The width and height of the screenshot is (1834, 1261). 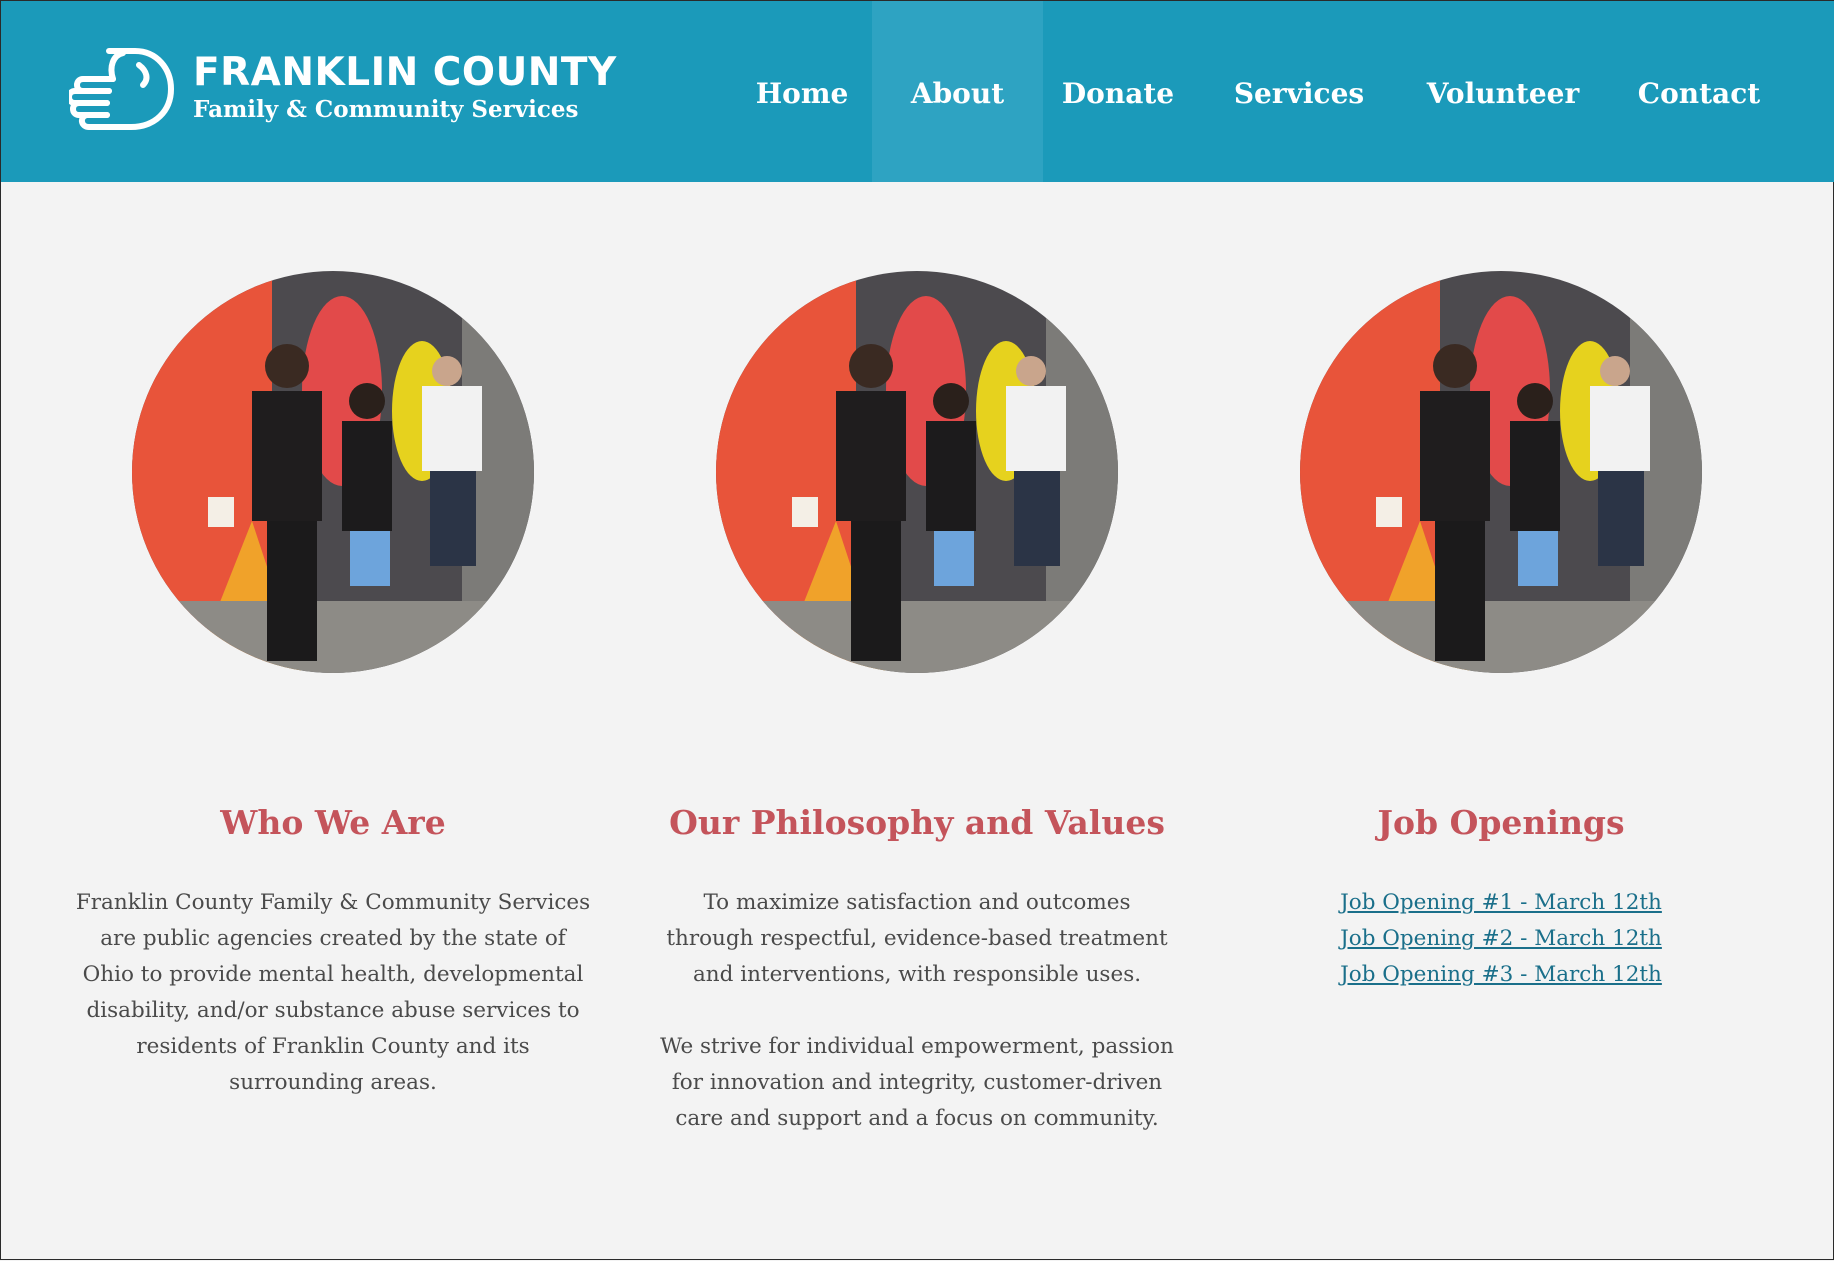 What do you see at coordinates (1501, 975) in the screenshot?
I see `job-opening-link-3: Job Opening #3 - March 12th` at bounding box center [1501, 975].